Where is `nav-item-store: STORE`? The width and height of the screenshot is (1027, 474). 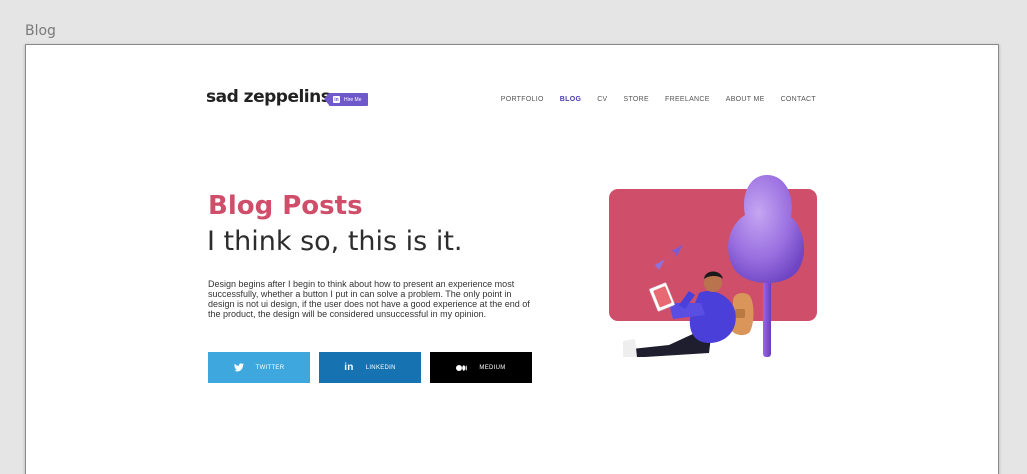 nav-item-store: STORE is located at coordinates (637, 99).